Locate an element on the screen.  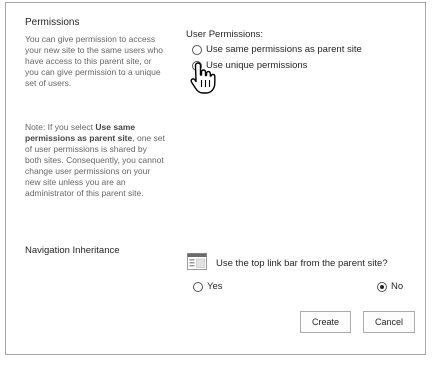
note-prefix: Note: If you select is located at coordinates (60, 127).